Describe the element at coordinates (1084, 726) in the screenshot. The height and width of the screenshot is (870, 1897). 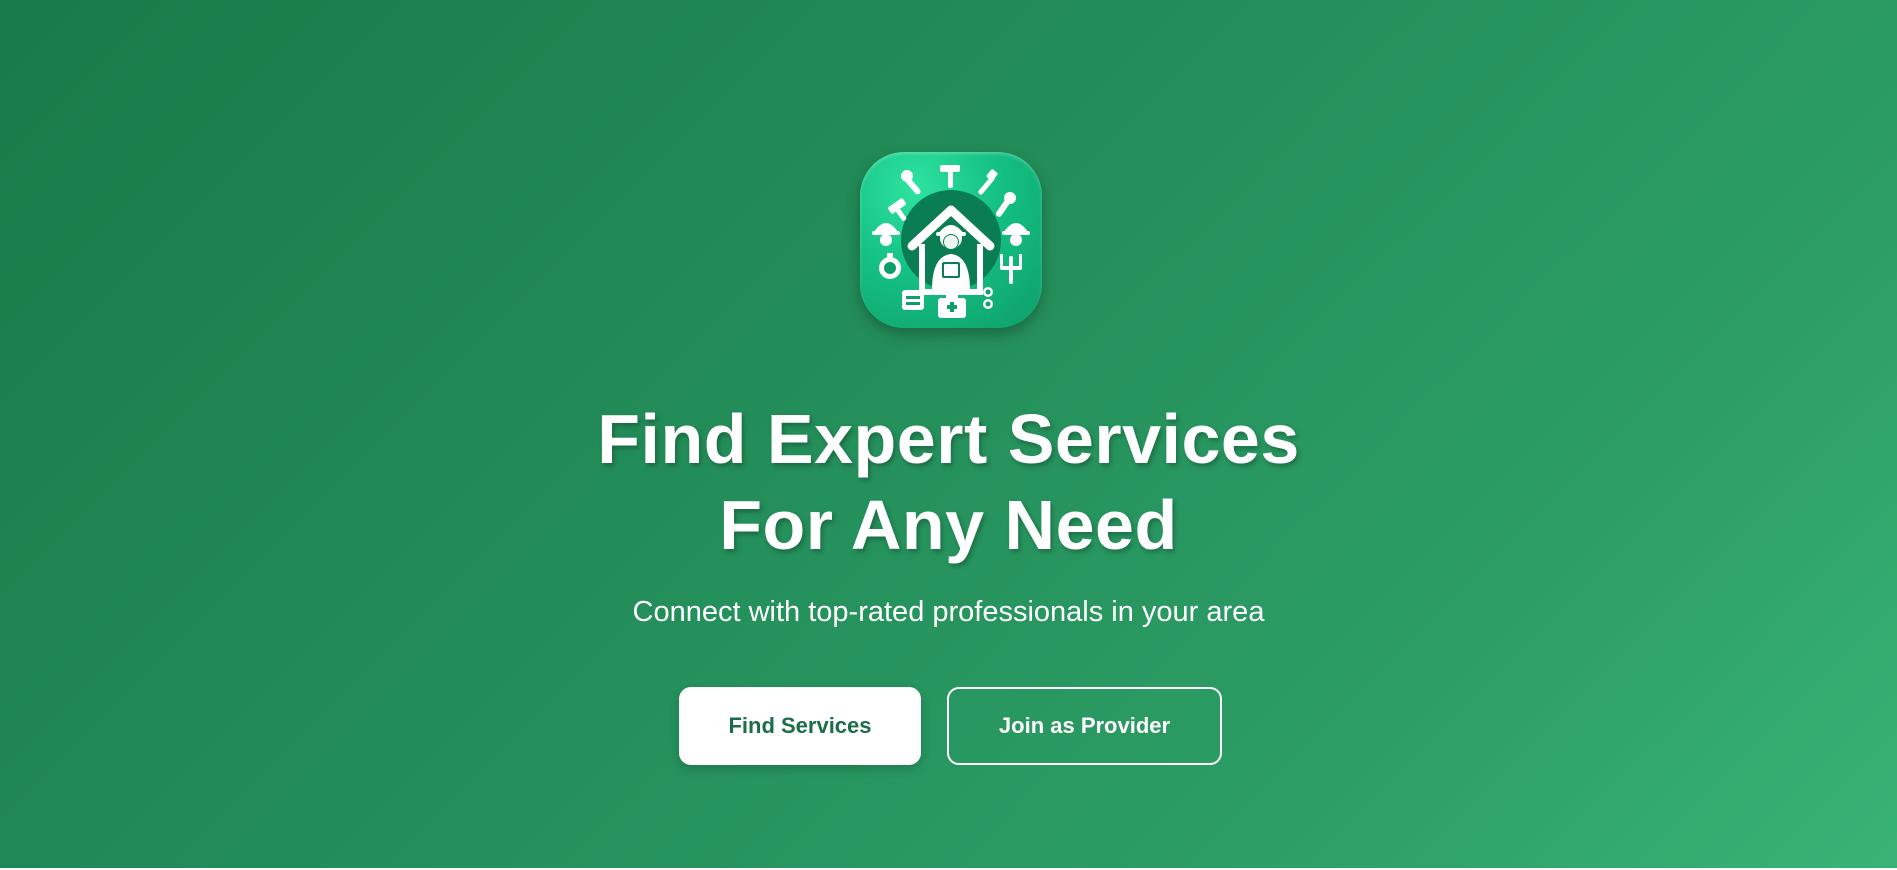
I see `join-as-provider-button: Join as Provider` at that location.